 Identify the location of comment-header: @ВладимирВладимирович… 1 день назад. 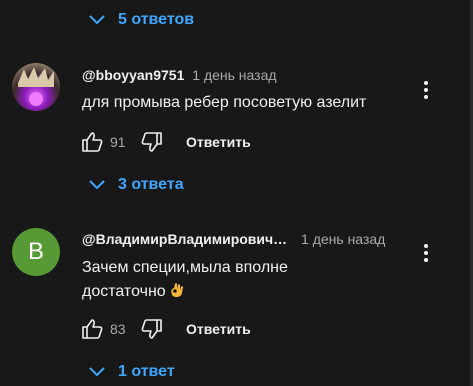
(233, 239).